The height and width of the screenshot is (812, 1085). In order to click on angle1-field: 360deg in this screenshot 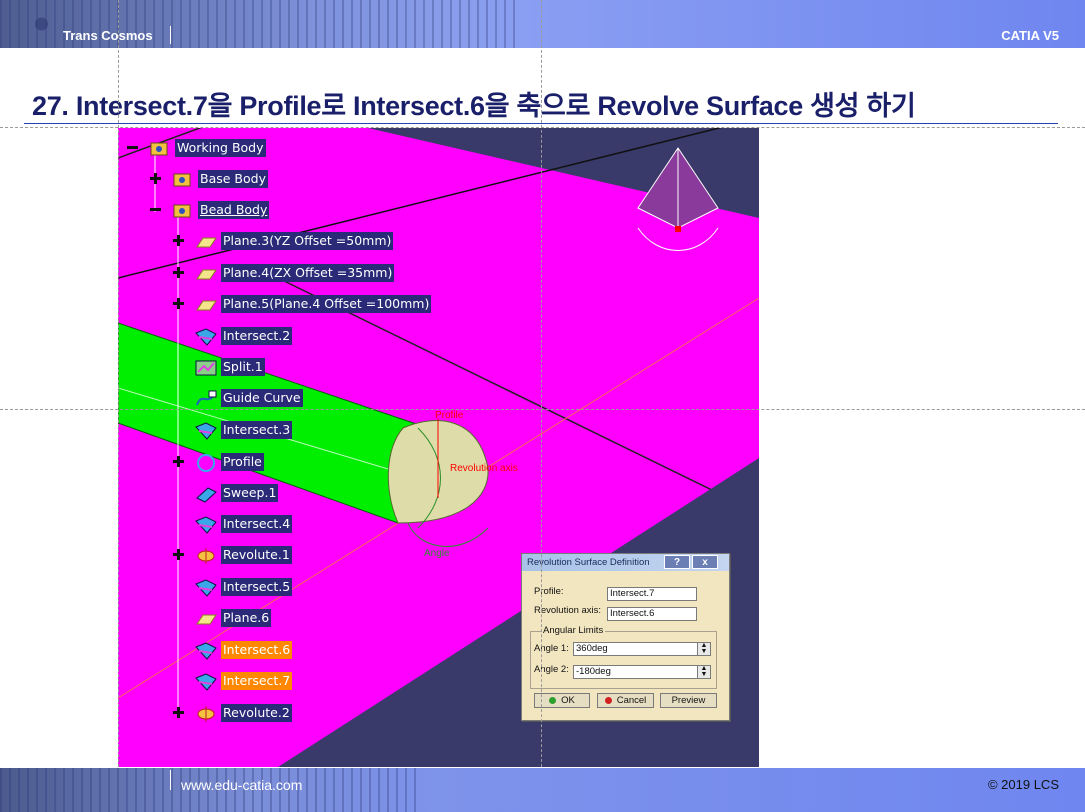, I will do `click(635, 649)`.